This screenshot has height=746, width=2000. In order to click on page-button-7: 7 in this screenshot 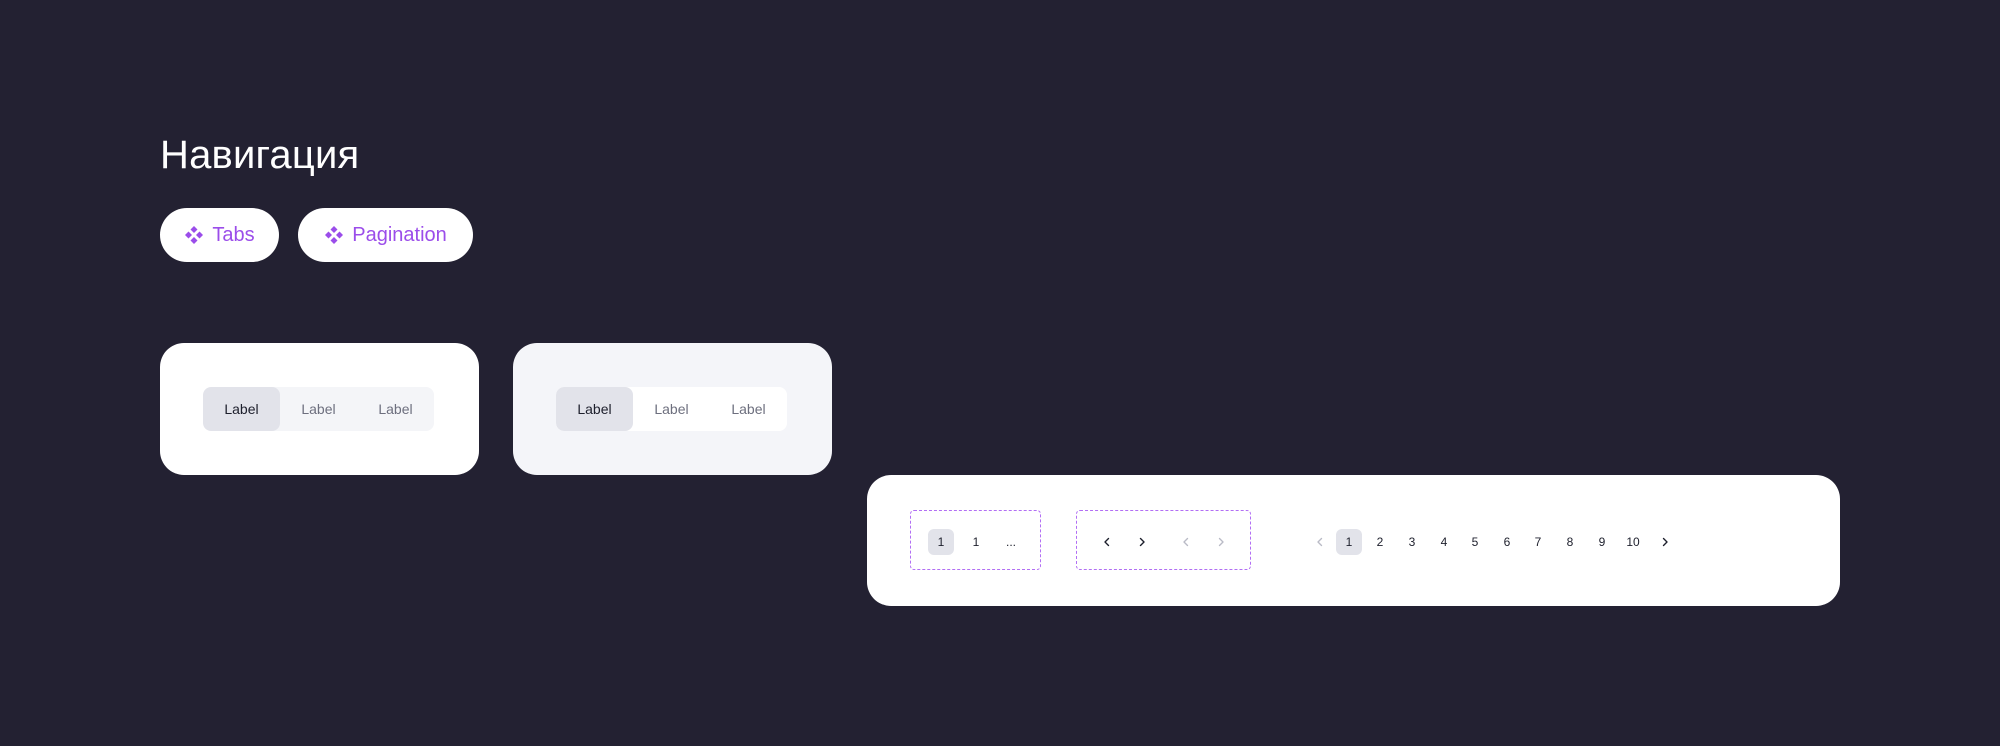, I will do `click(1538, 542)`.